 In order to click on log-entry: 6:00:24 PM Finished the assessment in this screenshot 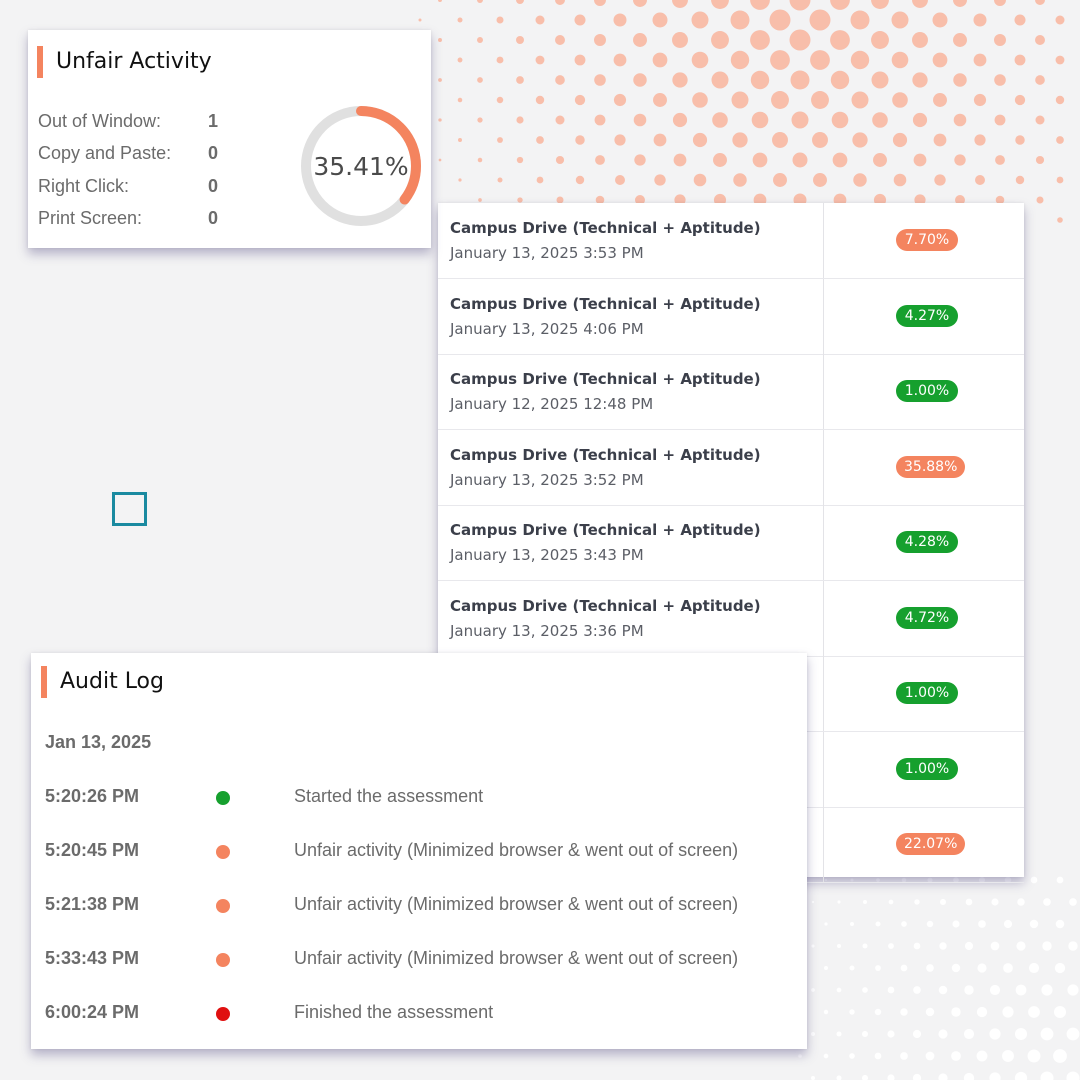, I will do `click(419, 1014)`.